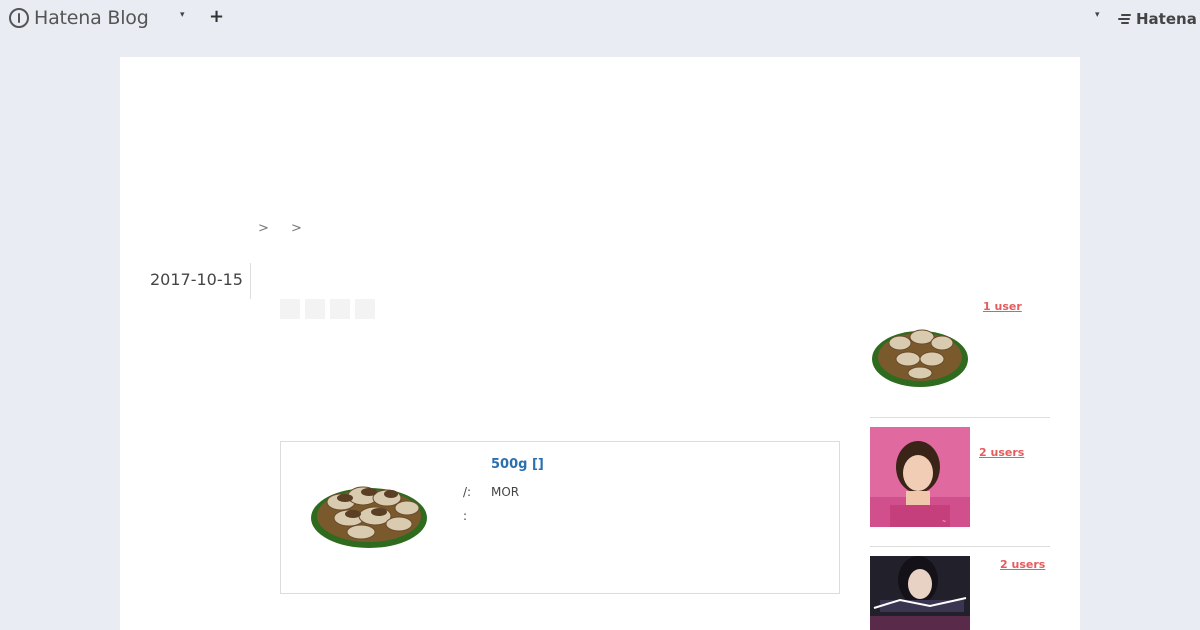  Describe the element at coordinates (196, 279) in the screenshot. I see `entry-date: 2017-10-15` at that location.